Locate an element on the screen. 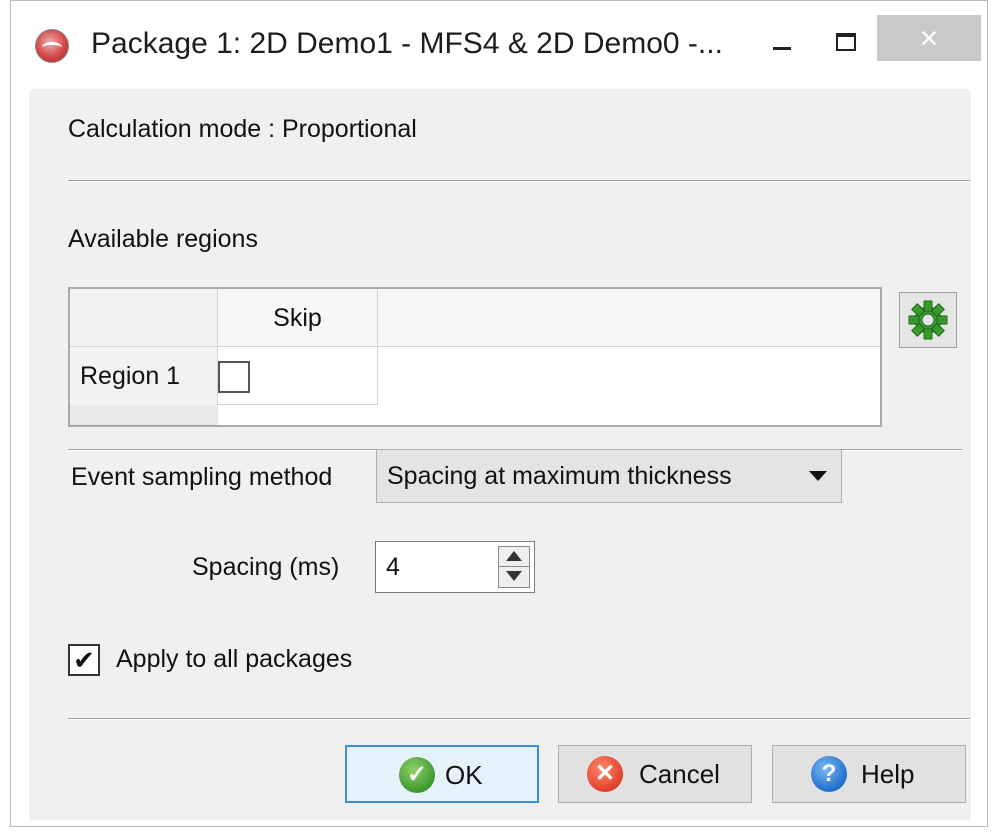  maximize-icon is located at coordinates (846, 44).